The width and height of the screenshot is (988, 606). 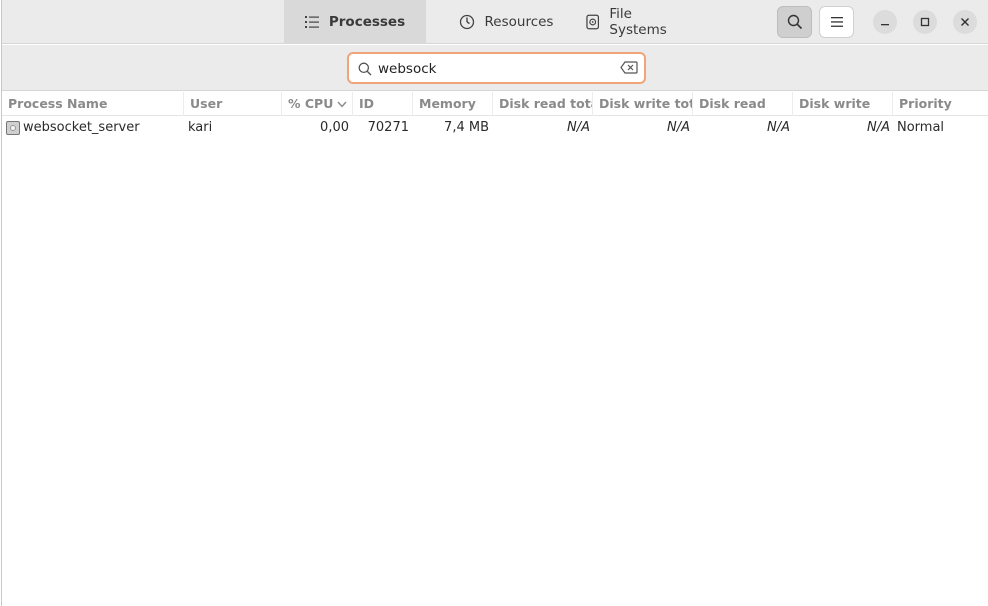 What do you see at coordinates (466, 127) in the screenshot?
I see `cell-memory: 7,4 MB` at bounding box center [466, 127].